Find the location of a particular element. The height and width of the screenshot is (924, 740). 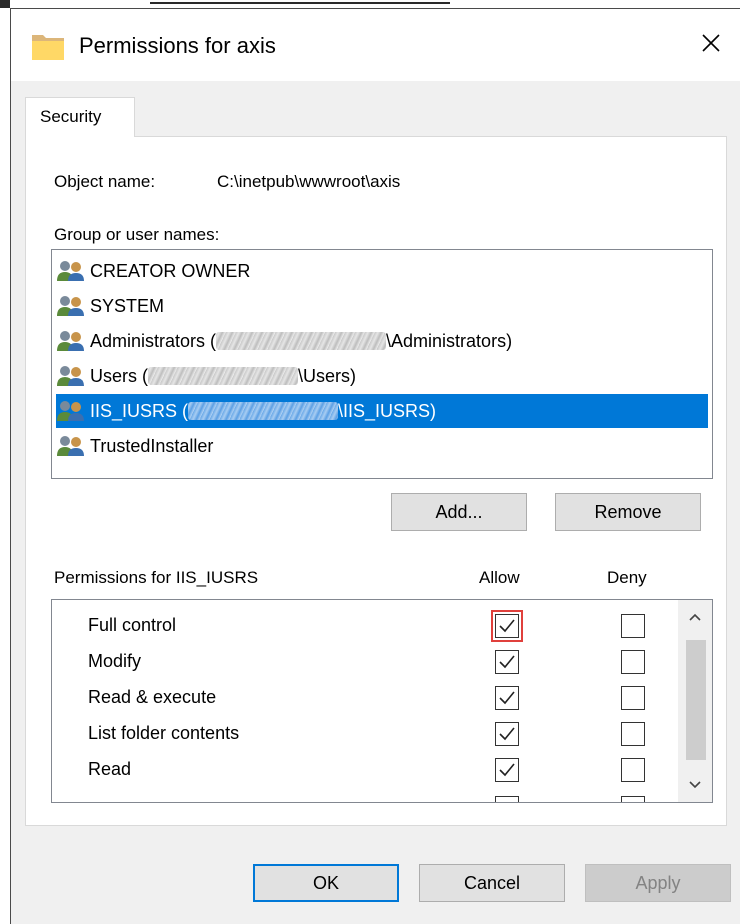

close-button is located at coordinates (710, 45).